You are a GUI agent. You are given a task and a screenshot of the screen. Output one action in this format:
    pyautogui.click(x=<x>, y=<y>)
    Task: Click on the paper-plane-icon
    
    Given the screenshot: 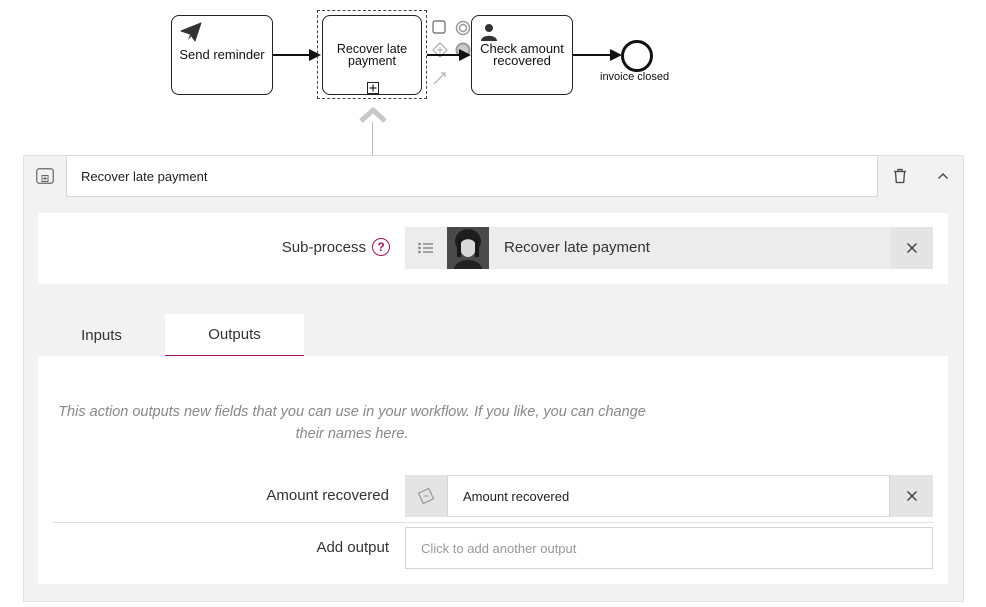 What is the action you would take?
    pyautogui.click(x=191, y=32)
    